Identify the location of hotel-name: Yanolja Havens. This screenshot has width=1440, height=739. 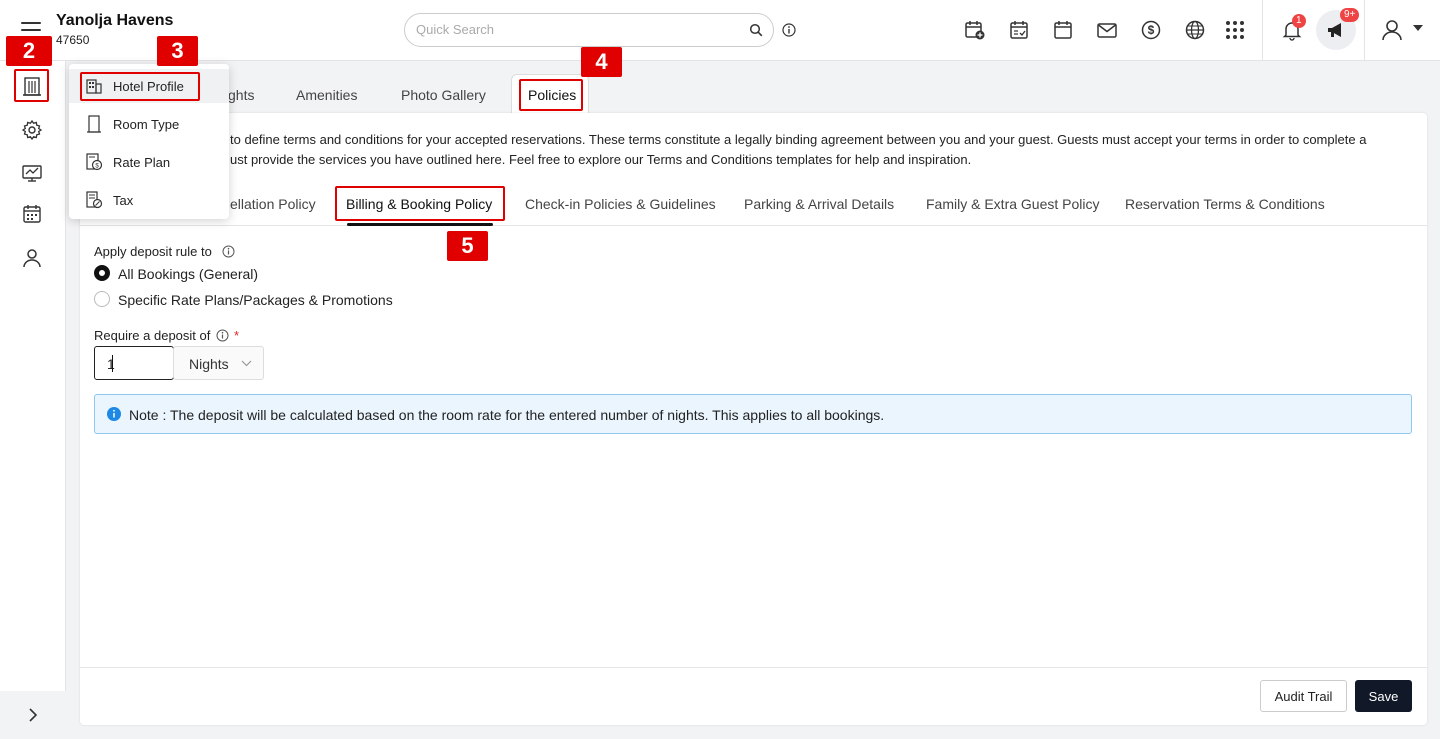
(115, 20).